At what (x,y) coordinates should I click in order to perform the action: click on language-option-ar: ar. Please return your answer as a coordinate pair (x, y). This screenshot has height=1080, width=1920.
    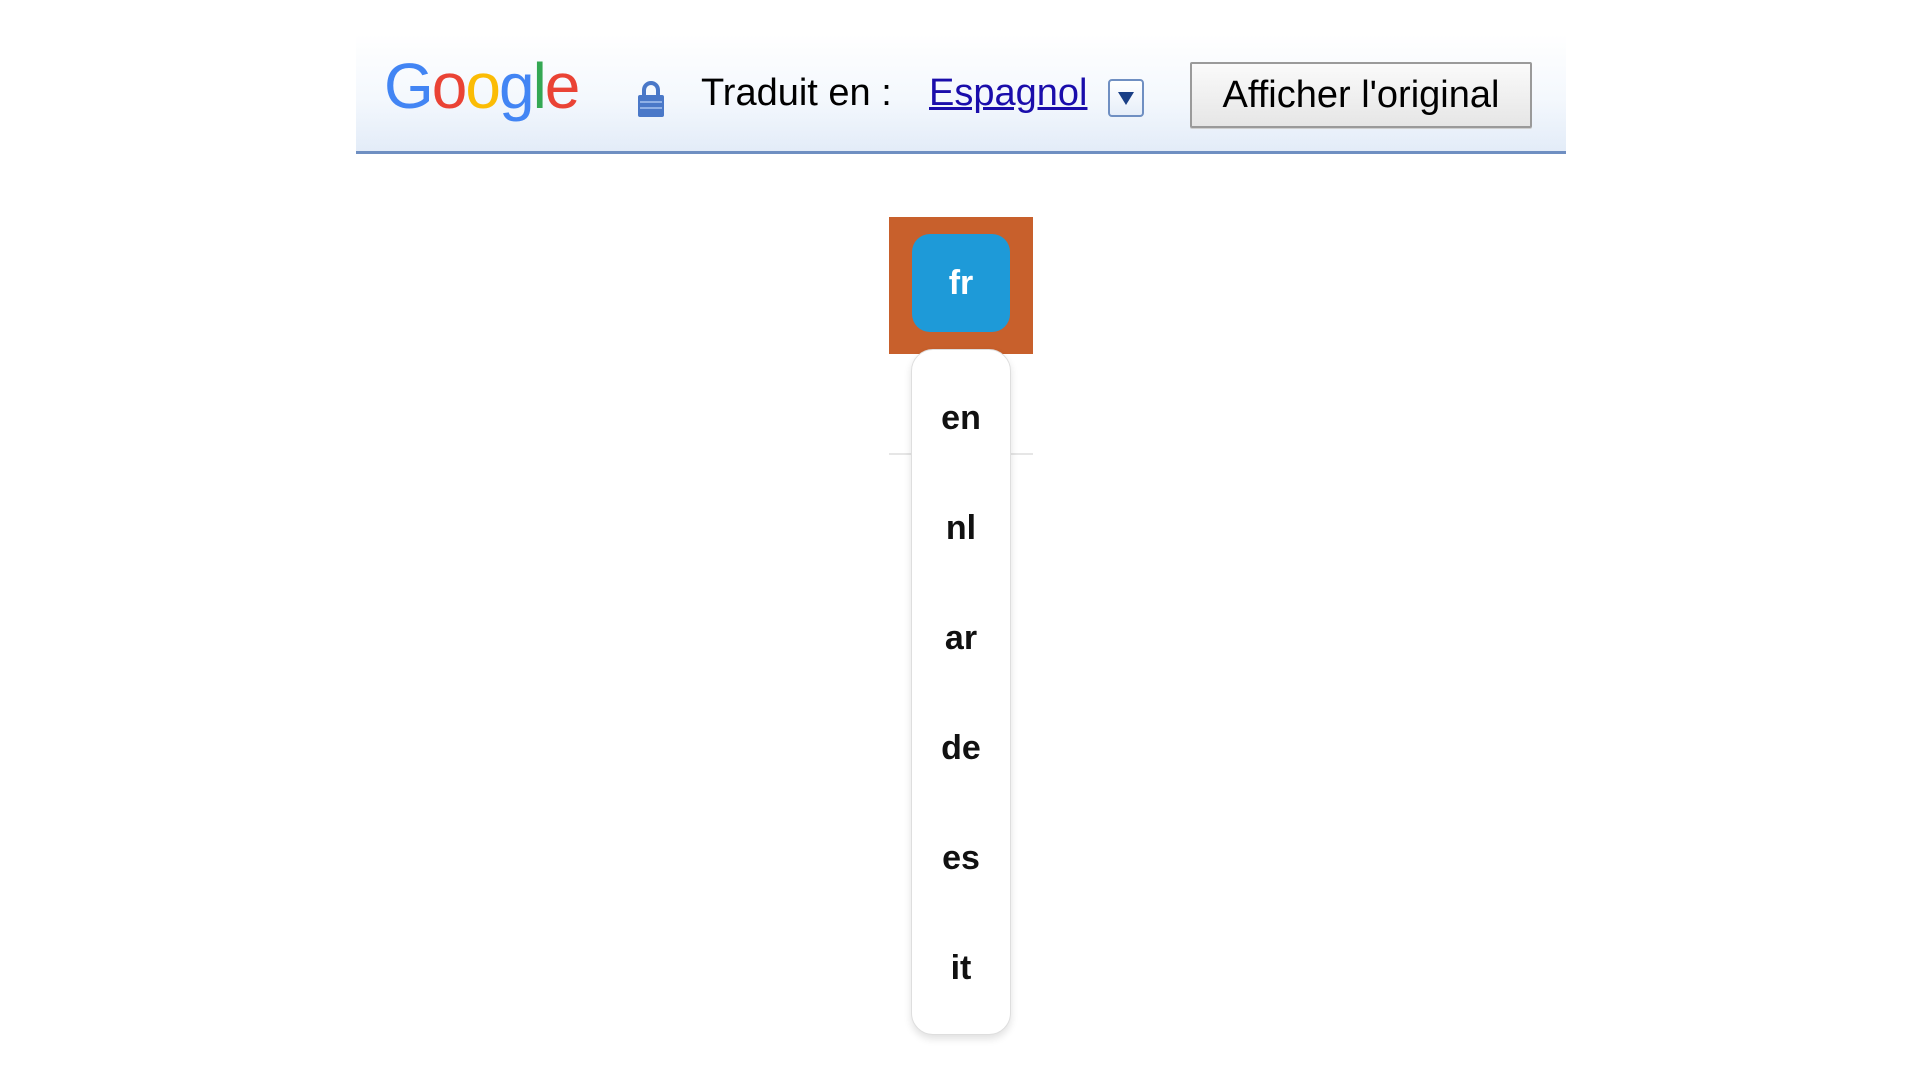
    Looking at the image, I should click on (961, 638).